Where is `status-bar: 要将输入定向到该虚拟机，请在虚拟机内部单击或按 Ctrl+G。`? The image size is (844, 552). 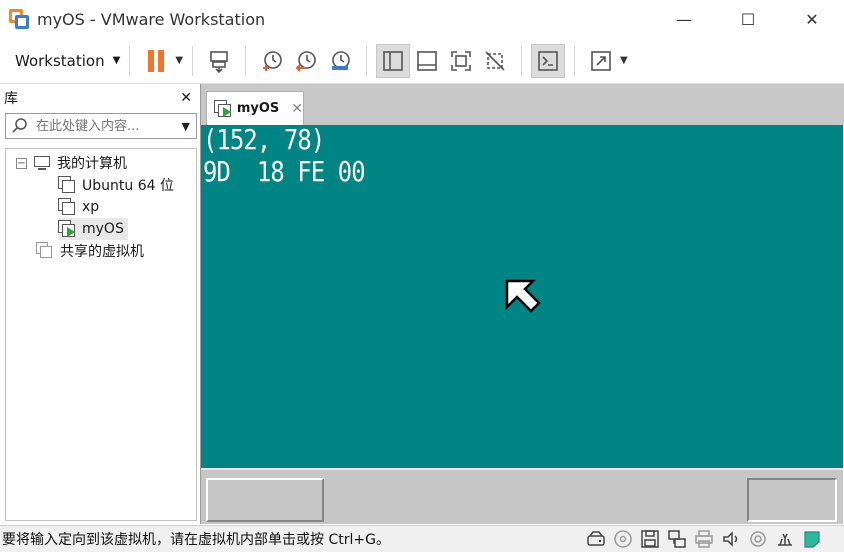 status-bar: 要将输入定向到该虚拟机，请在虚拟机内部单击或按 Ctrl+G。 is located at coordinates (422, 538).